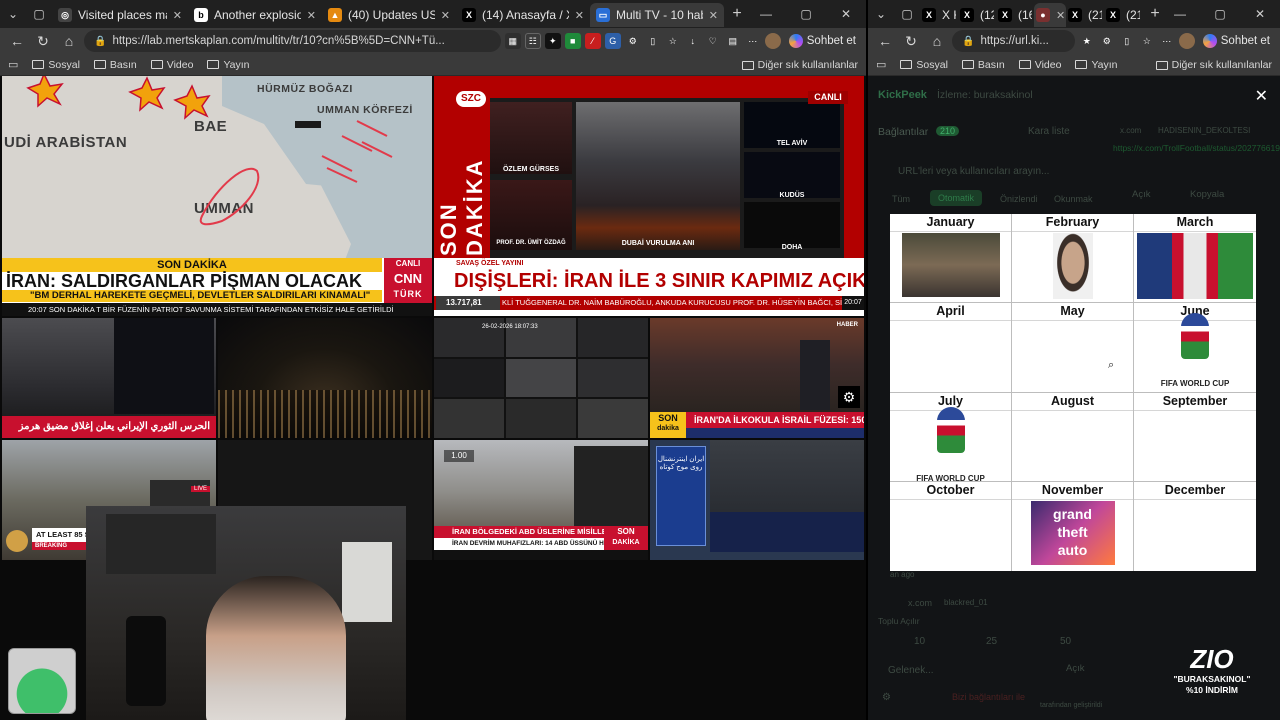 The width and height of the screenshot is (1280, 720). What do you see at coordinates (1015, 15) in the screenshot?
I see `tab-x-16: X(16)` at bounding box center [1015, 15].